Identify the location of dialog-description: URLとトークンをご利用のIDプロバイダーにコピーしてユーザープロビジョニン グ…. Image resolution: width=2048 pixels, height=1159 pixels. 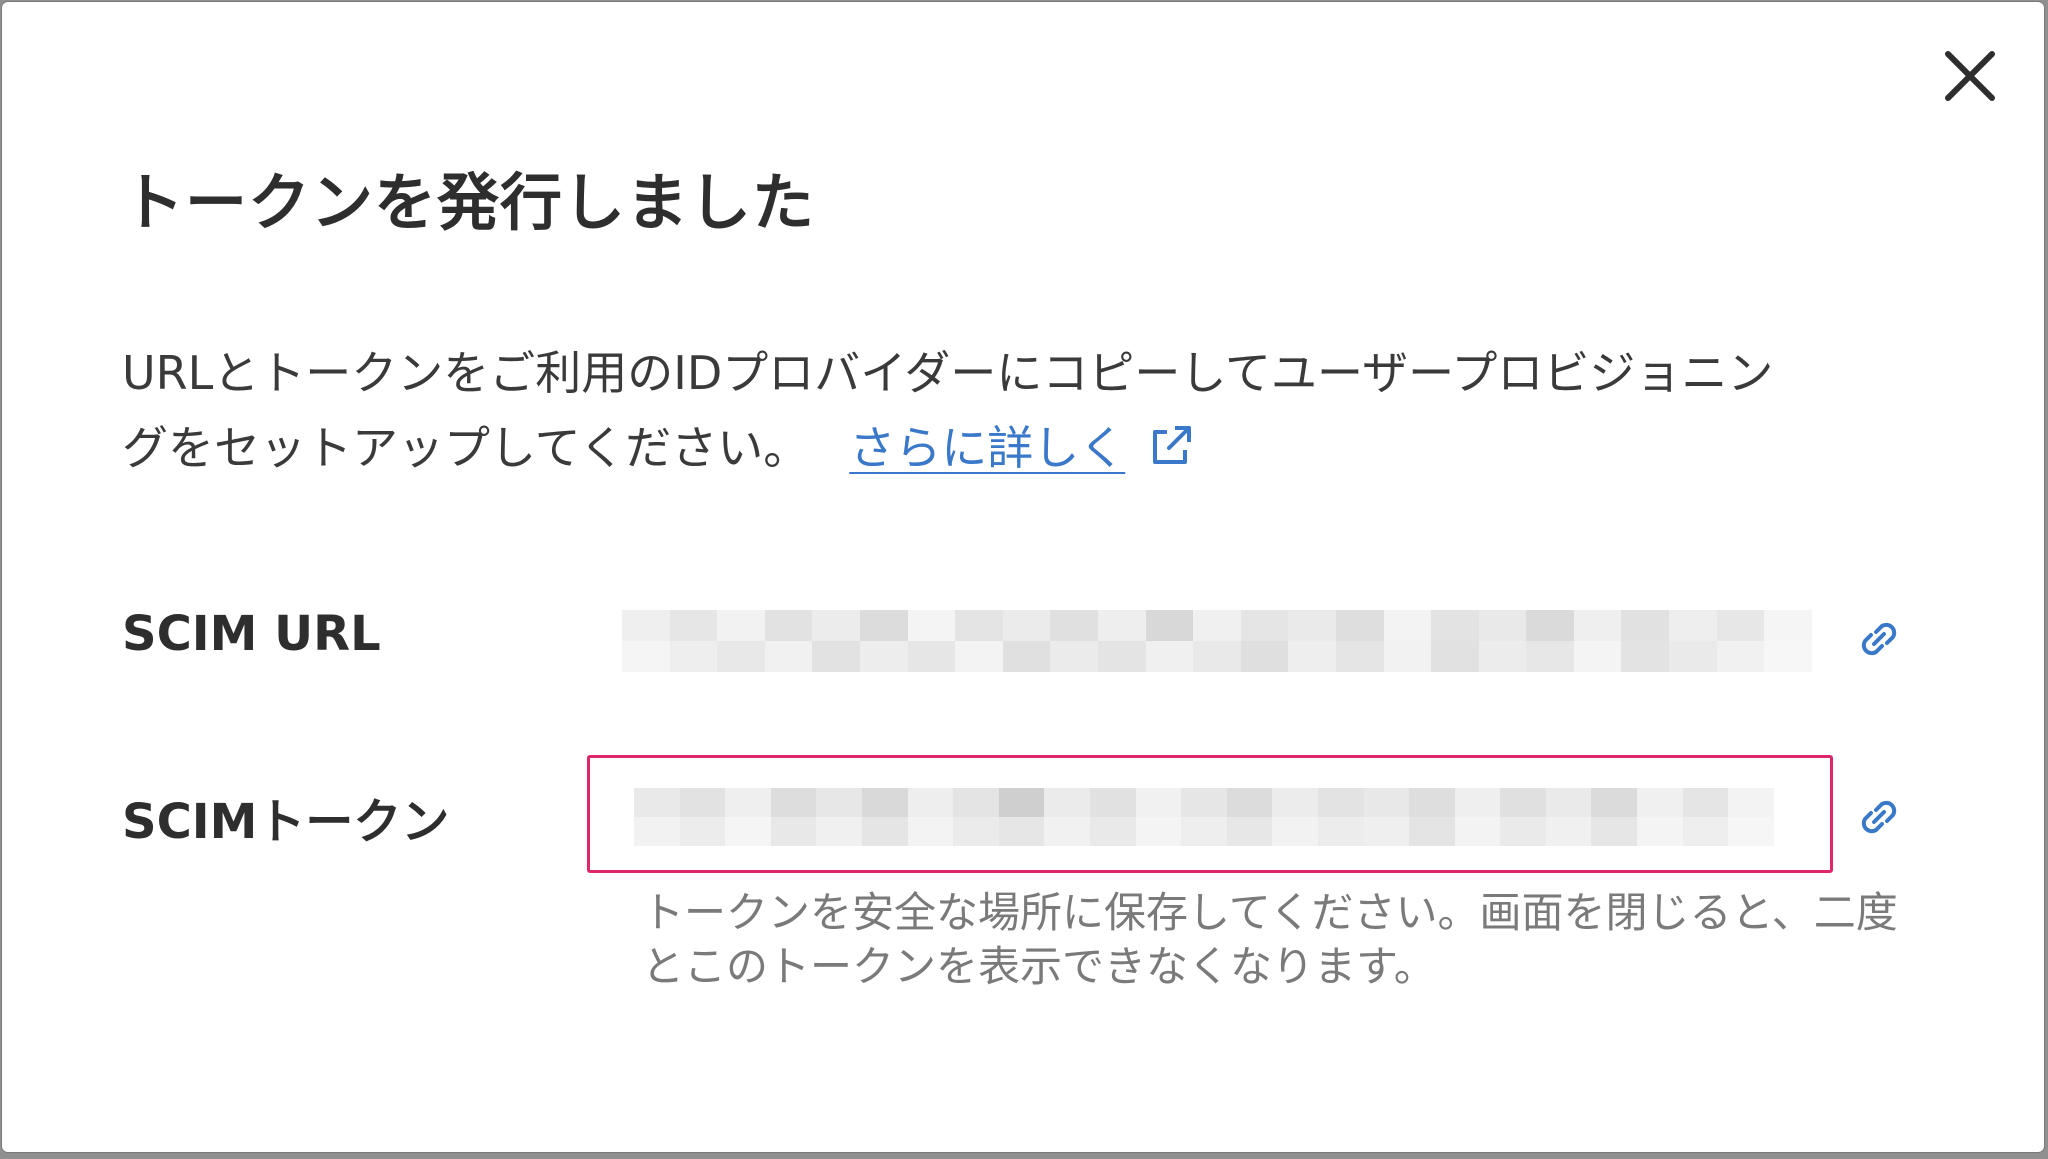
(1027, 411).